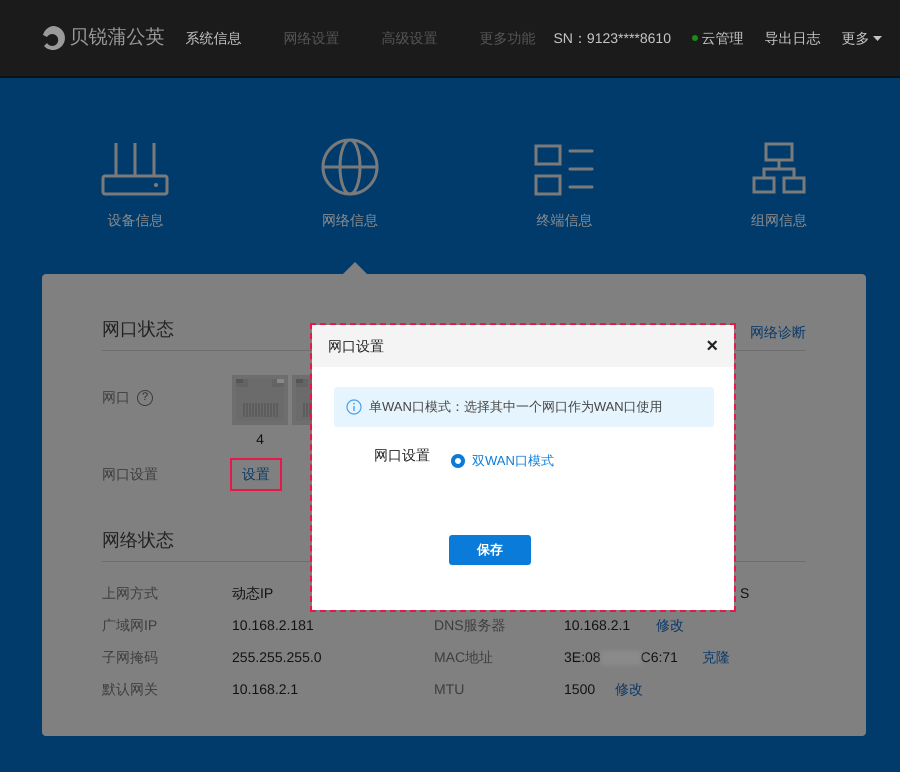 The height and width of the screenshot is (772, 900). Describe the element at coordinates (354, 407) in the screenshot. I see `info-icon` at that location.